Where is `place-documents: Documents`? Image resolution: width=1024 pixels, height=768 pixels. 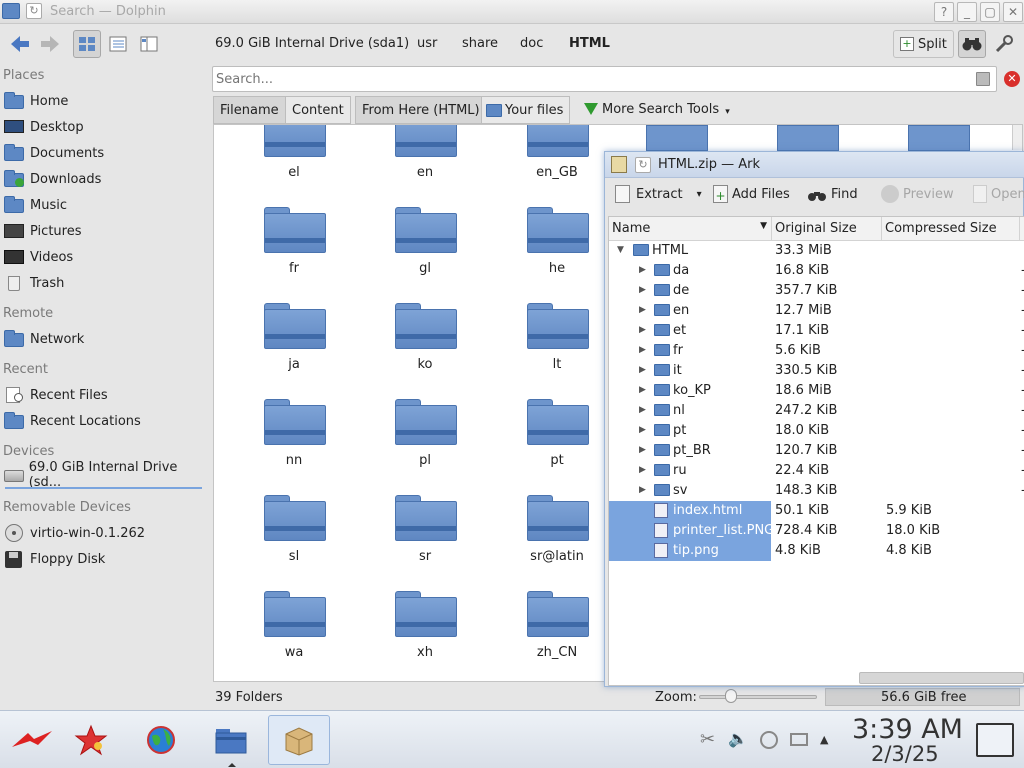 place-documents: Documents is located at coordinates (103, 153).